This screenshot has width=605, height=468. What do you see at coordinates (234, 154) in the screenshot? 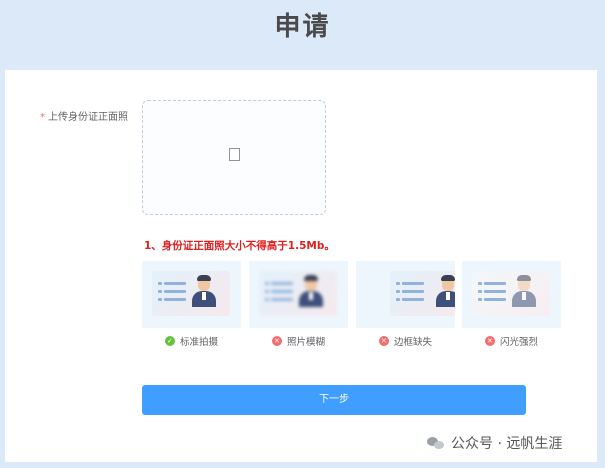
I see `image-placeholder-icon` at bounding box center [234, 154].